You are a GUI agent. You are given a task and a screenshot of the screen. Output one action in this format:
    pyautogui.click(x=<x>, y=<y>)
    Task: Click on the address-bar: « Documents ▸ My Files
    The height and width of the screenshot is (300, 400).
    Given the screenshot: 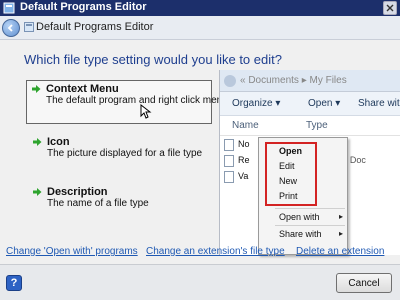 What is the action you would take?
    pyautogui.click(x=310, y=81)
    